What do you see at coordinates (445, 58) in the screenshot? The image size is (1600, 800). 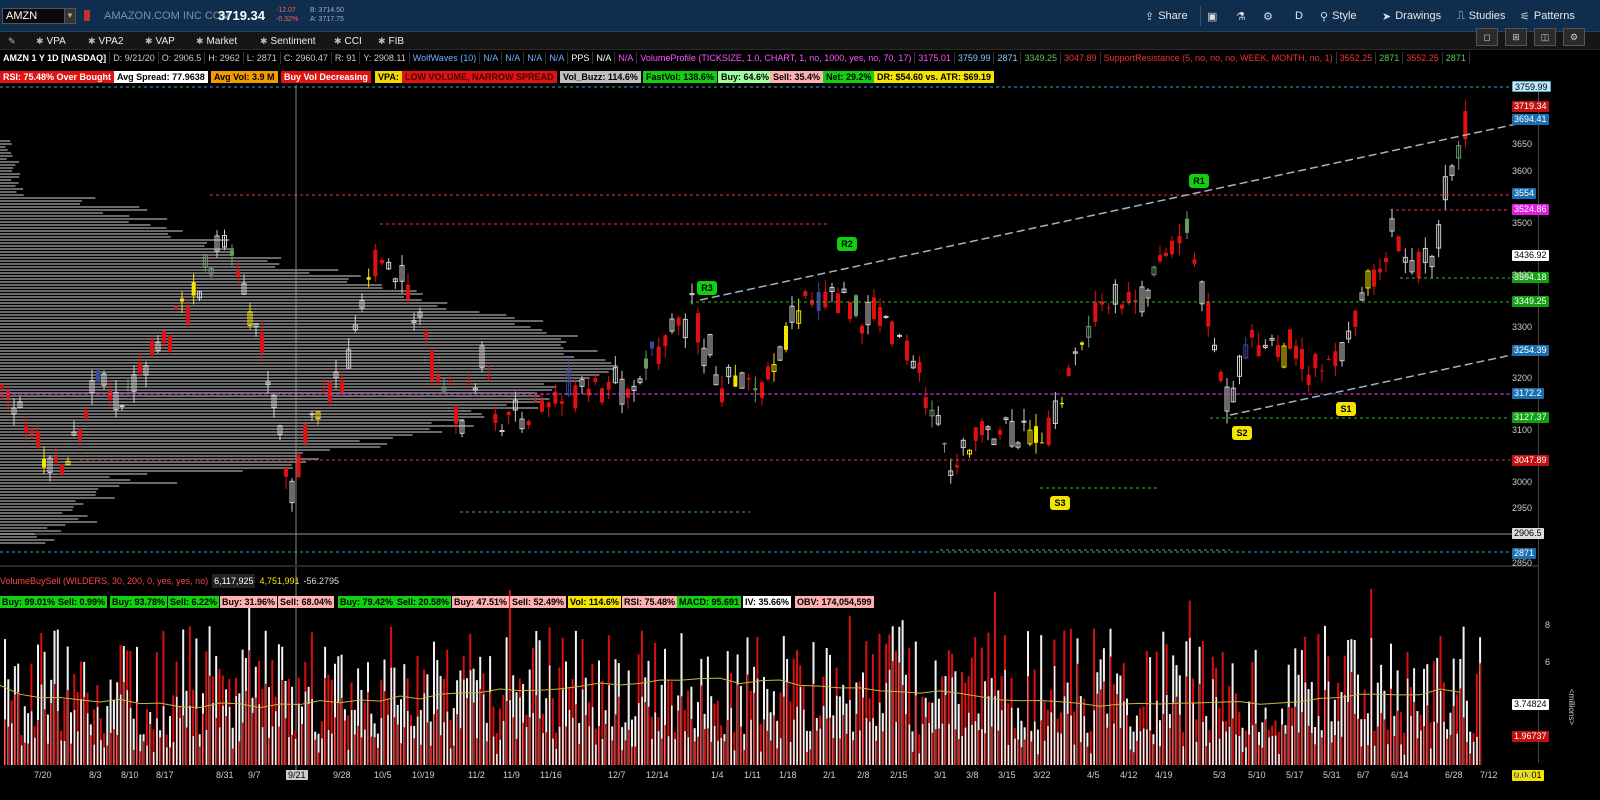 I see `study-wolfwaves: WolfWaves (10)` at bounding box center [445, 58].